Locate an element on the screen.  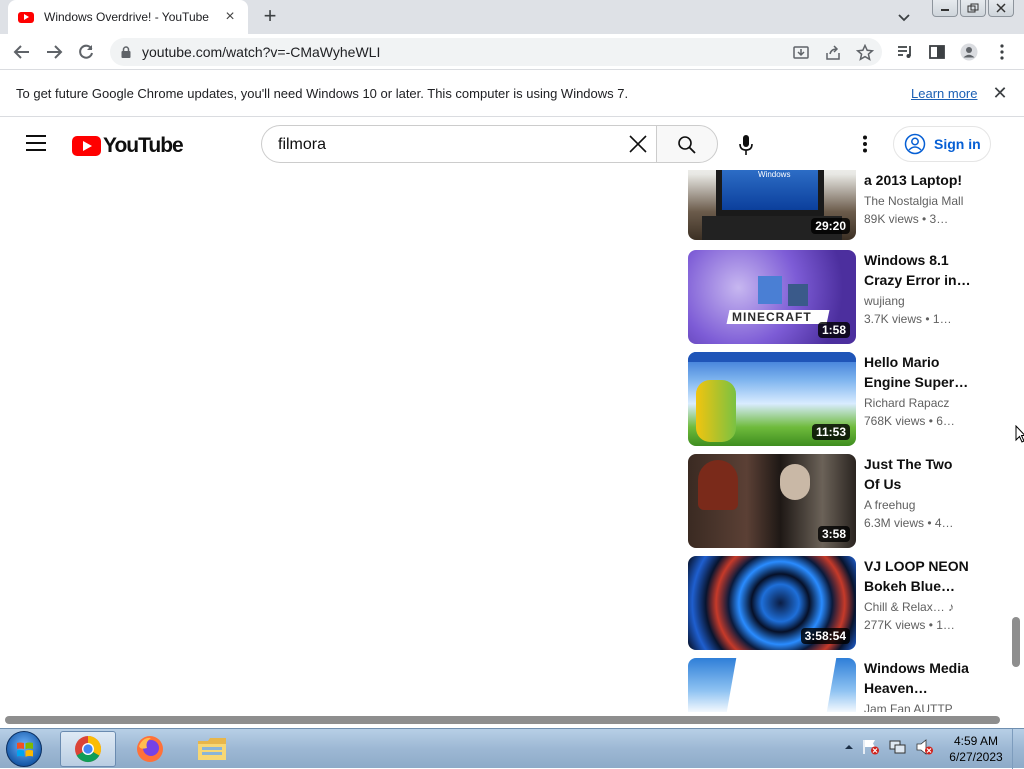
windows-logo-icon is located at coordinates (25, 749).